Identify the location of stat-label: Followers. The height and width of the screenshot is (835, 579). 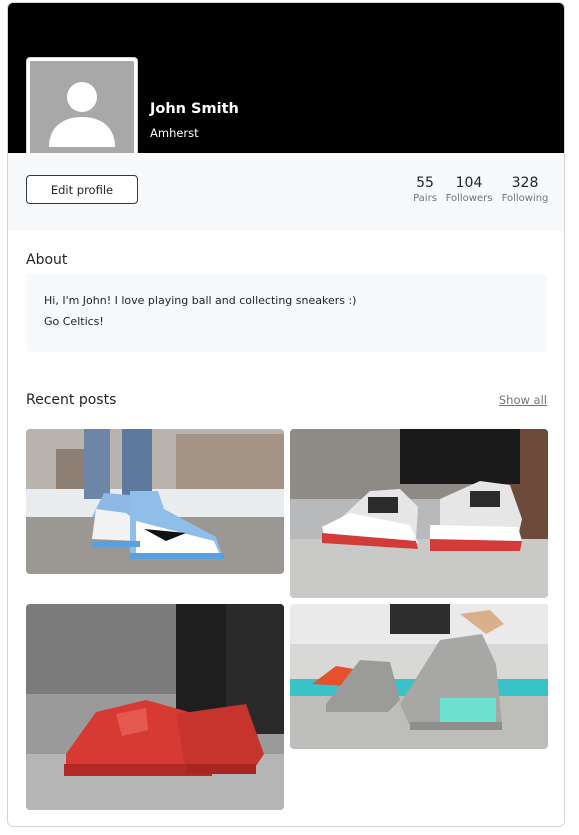
(469, 198).